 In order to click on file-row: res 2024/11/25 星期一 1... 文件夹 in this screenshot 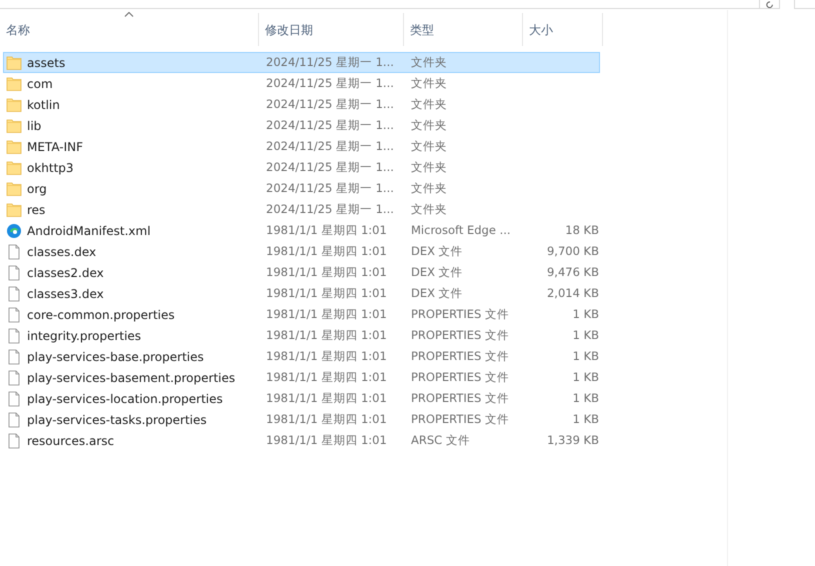, I will do `click(301, 209)`.